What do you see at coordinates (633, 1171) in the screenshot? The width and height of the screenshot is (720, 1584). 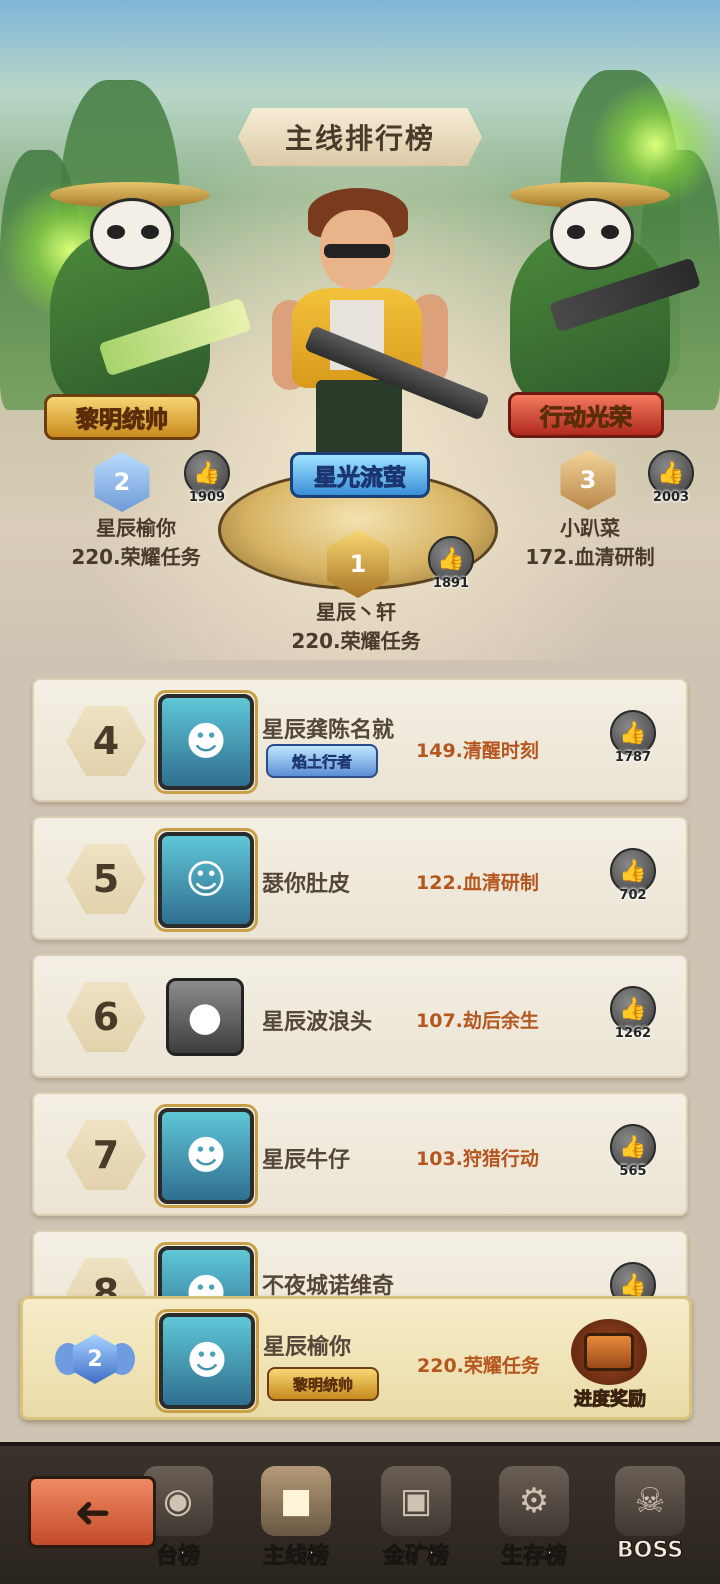 I see `like-count: 565` at bounding box center [633, 1171].